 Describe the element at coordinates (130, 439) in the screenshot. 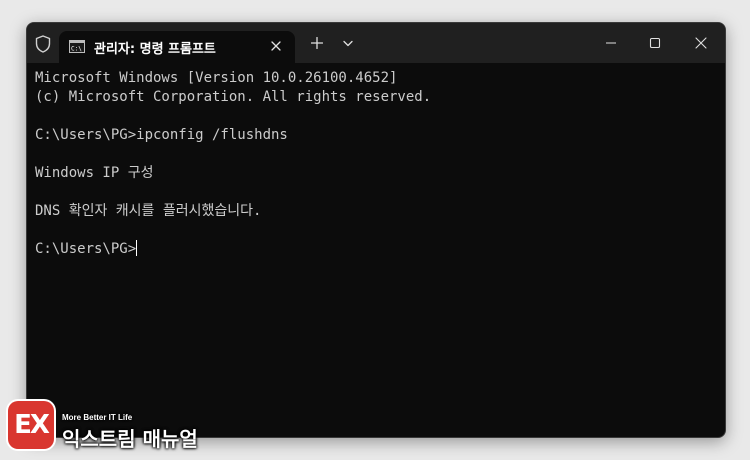

I see `watermark-name: 익스트림 매뉴얼` at that location.